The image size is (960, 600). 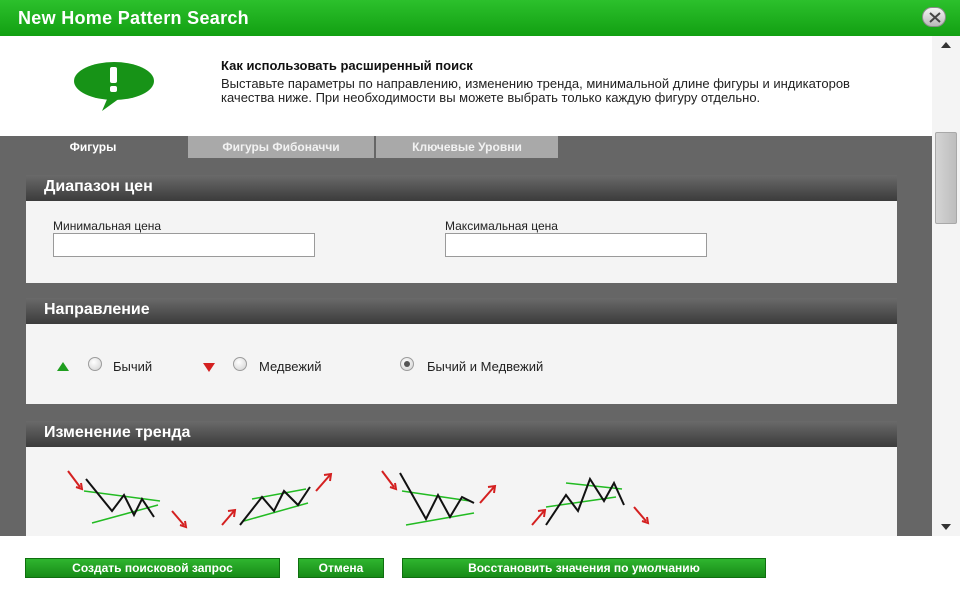 What do you see at coordinates (107, 226) in the screenshot?
I see `min-price-label: Минимальная цена` at bounding box center [107, 226].